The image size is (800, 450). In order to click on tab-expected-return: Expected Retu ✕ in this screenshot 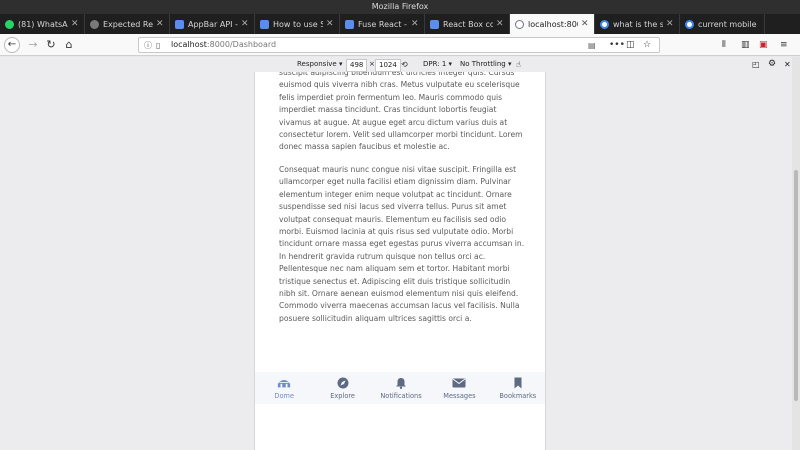, I will do `click(127, 24)`.